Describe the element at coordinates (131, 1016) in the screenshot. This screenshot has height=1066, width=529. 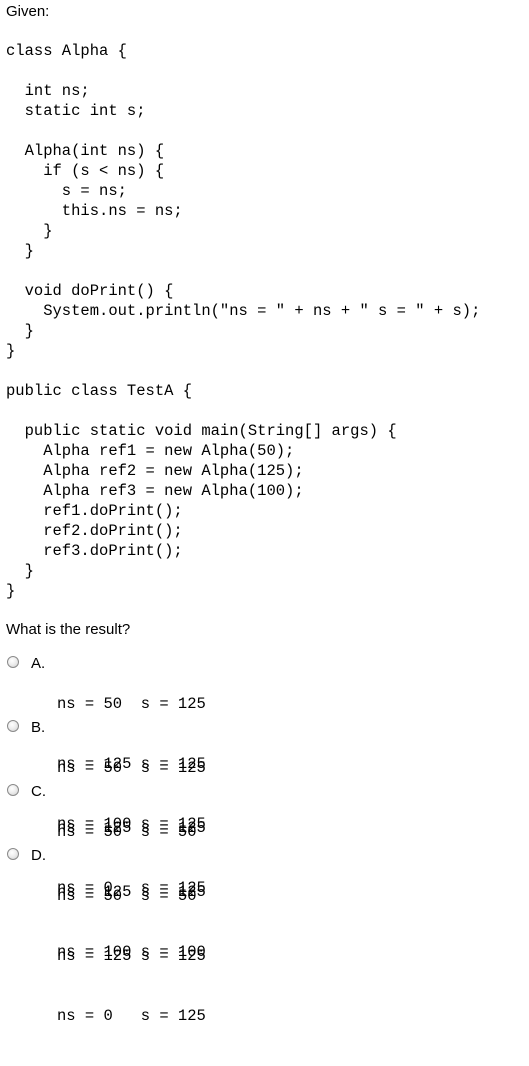
I see `option-line: ns = 0 s = 125` at that location.